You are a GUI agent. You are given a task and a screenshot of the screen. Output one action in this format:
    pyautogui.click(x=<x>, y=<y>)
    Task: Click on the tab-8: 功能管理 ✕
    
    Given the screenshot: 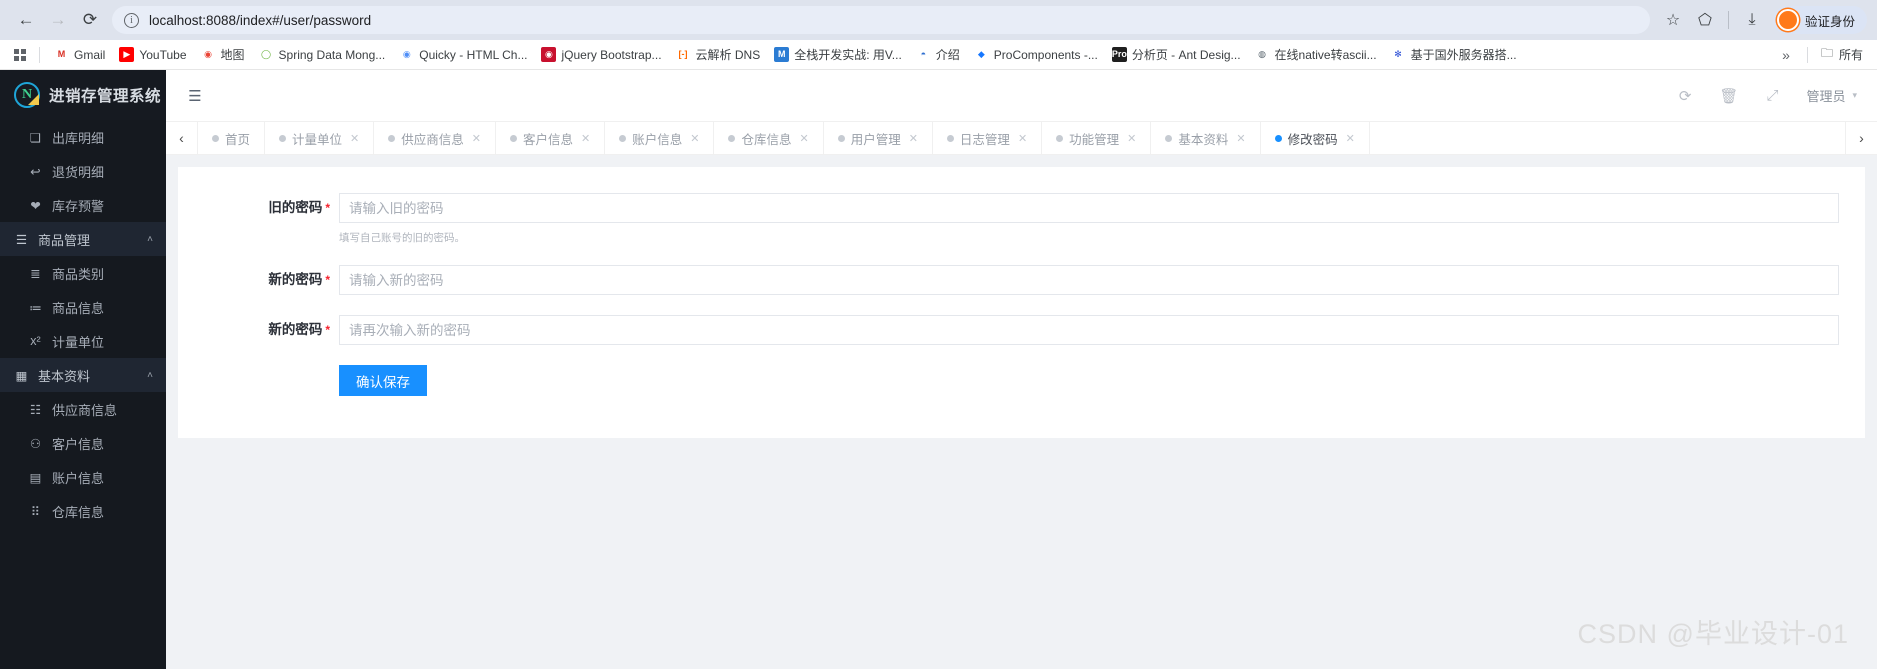 What is the action you would take?
    pyautogui.click(x=1097, y=138)
    